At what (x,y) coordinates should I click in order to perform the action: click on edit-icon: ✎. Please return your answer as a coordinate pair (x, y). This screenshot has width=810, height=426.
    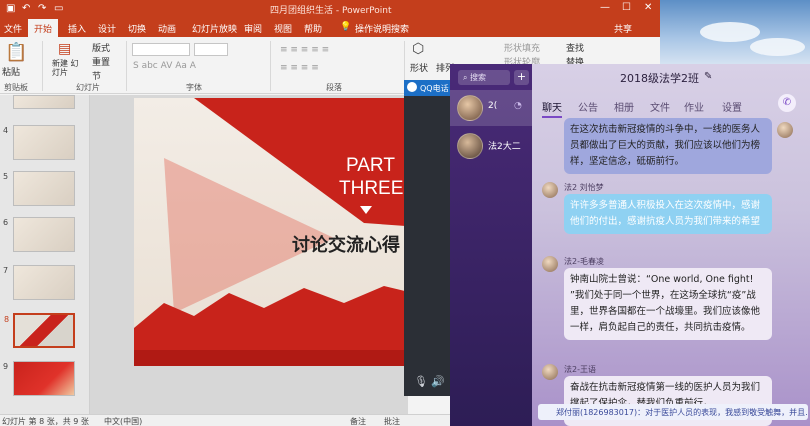
    Looking at the image, I should click on (708, 76).